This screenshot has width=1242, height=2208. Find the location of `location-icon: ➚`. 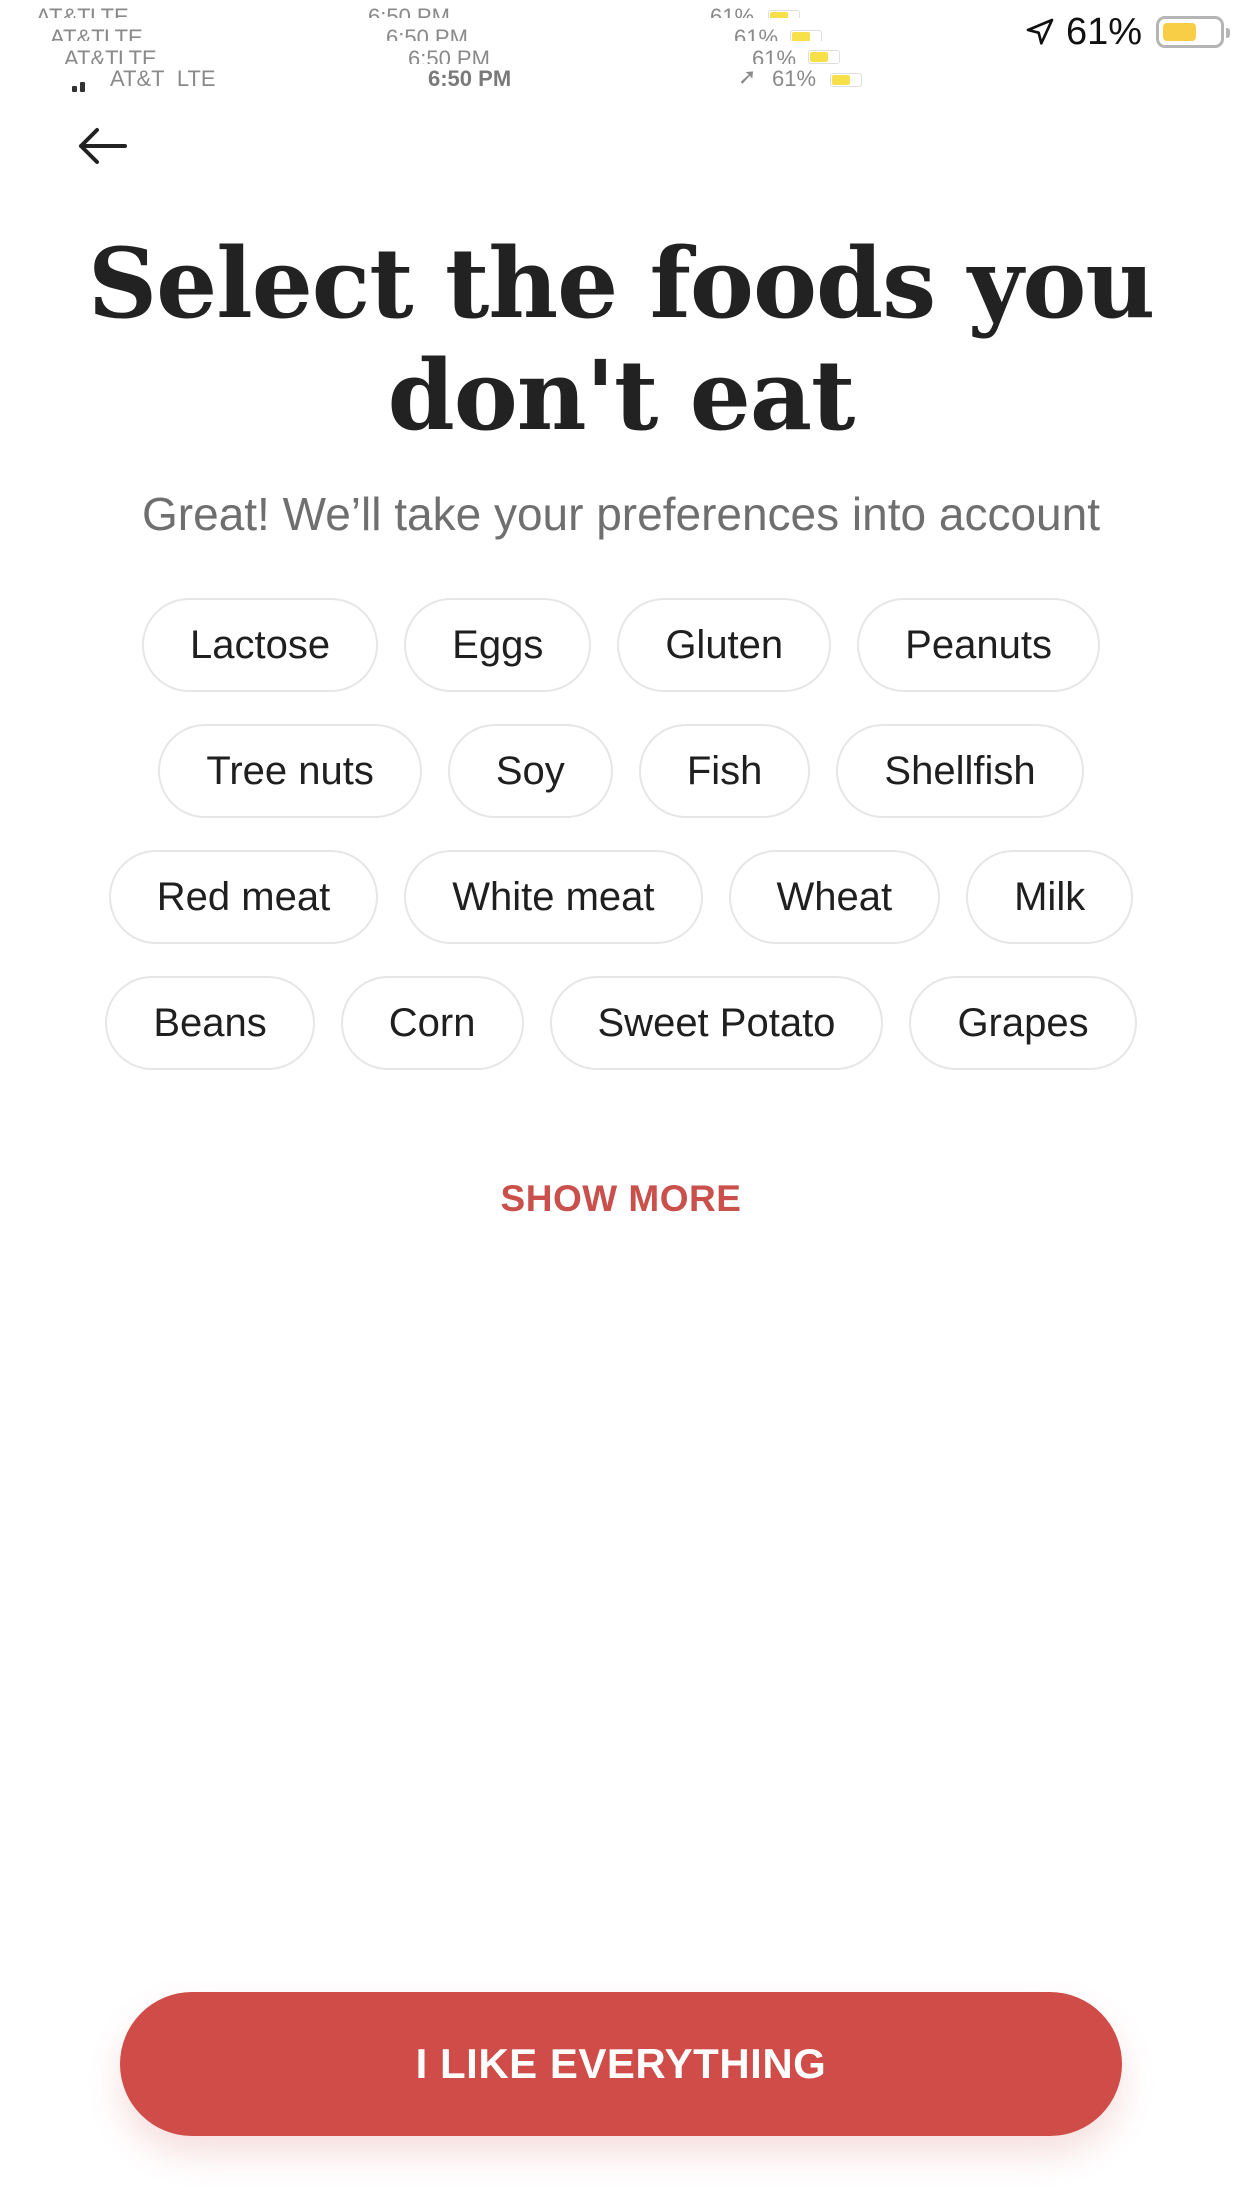

location-icon: ➚ is located at coordinates (747, 76).